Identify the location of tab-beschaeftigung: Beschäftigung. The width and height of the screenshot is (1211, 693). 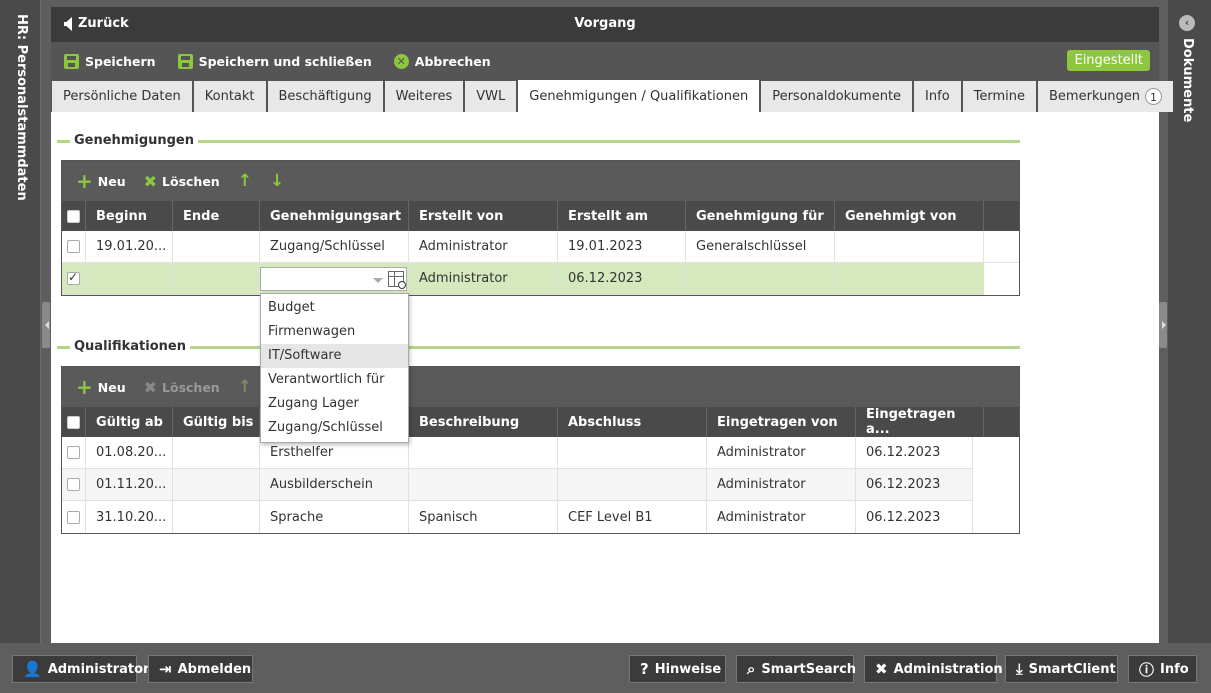
(325, 96).